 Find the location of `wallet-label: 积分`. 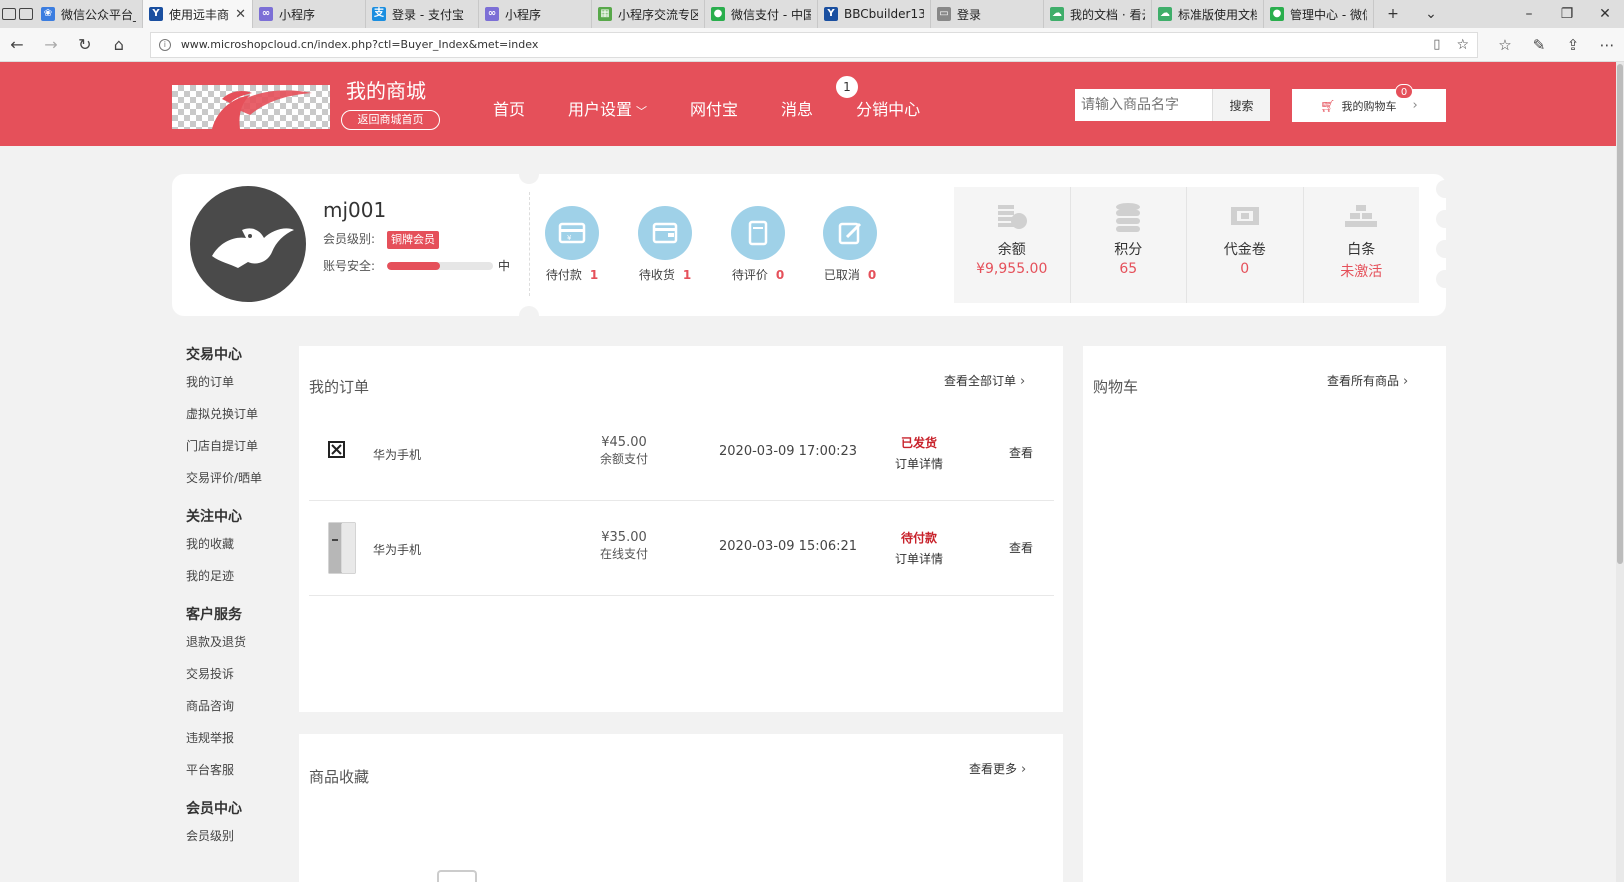

wallet-label: 积分 is located at coordinates (1128, 250).